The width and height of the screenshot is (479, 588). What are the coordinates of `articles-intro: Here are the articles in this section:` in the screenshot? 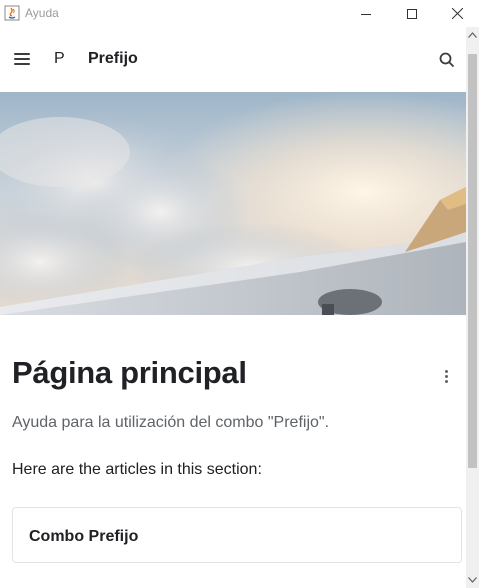 It's located at (137, 469).